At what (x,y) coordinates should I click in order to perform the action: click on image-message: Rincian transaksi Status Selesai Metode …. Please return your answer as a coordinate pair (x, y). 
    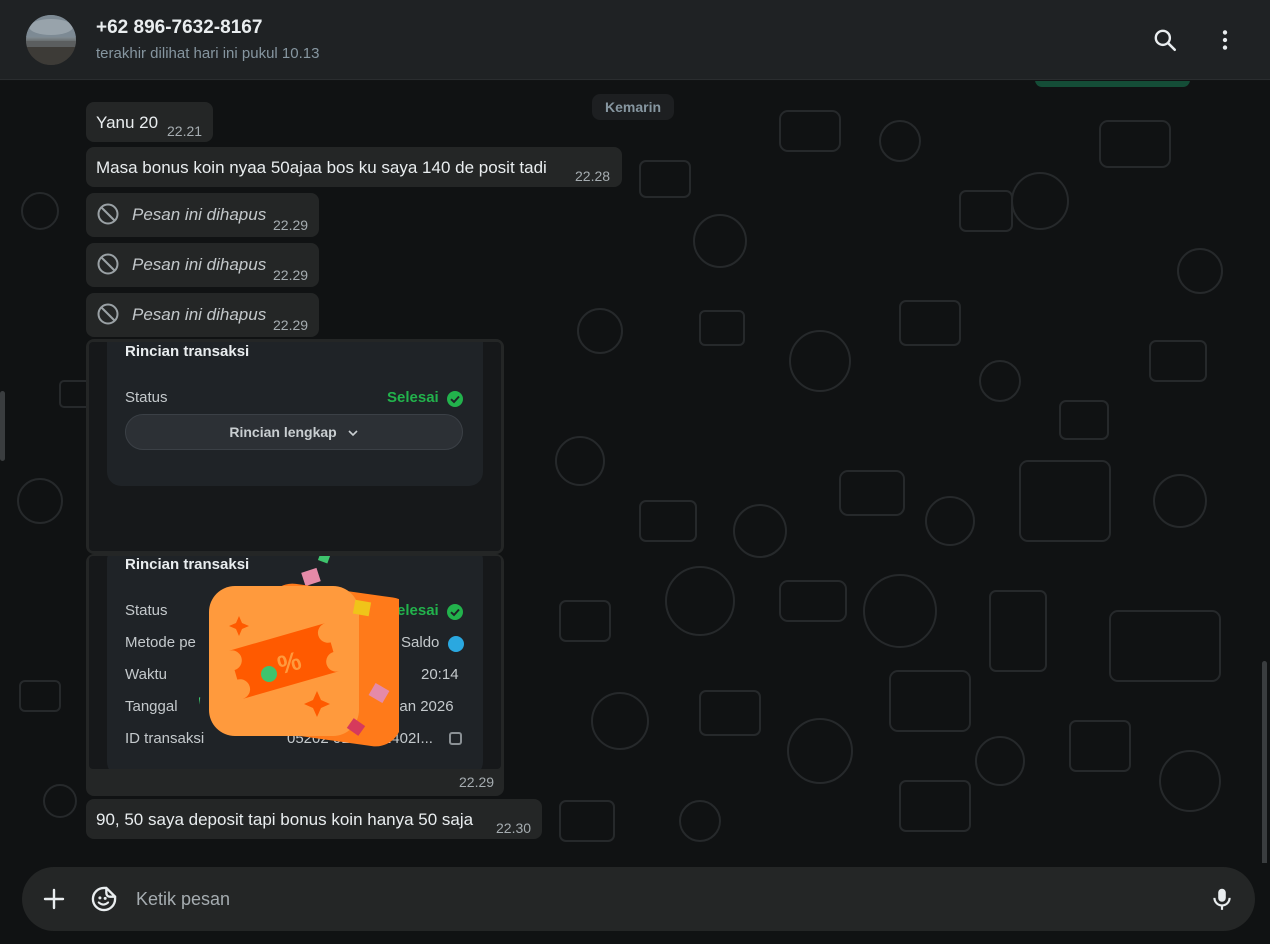
    Looking at the image, I should click on (295, 675).